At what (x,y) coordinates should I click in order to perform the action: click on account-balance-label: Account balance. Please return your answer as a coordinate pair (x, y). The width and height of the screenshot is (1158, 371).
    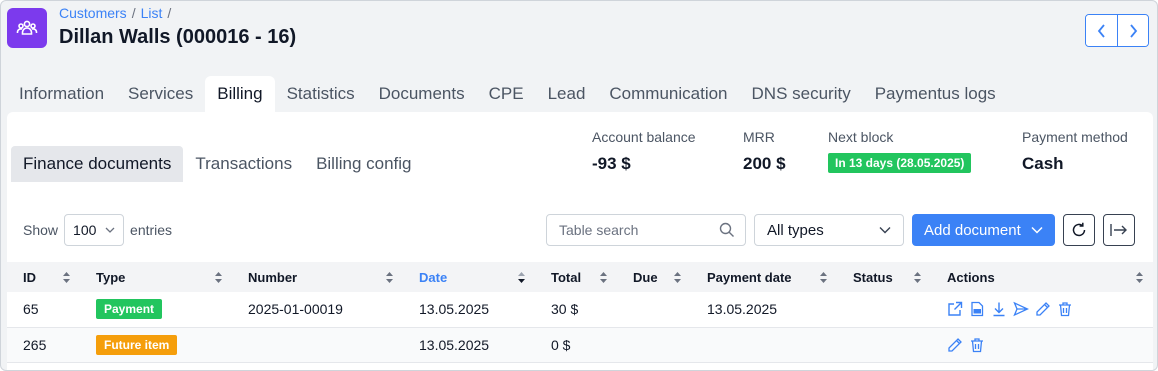
    Looking at the image, I should click on (644, 137).